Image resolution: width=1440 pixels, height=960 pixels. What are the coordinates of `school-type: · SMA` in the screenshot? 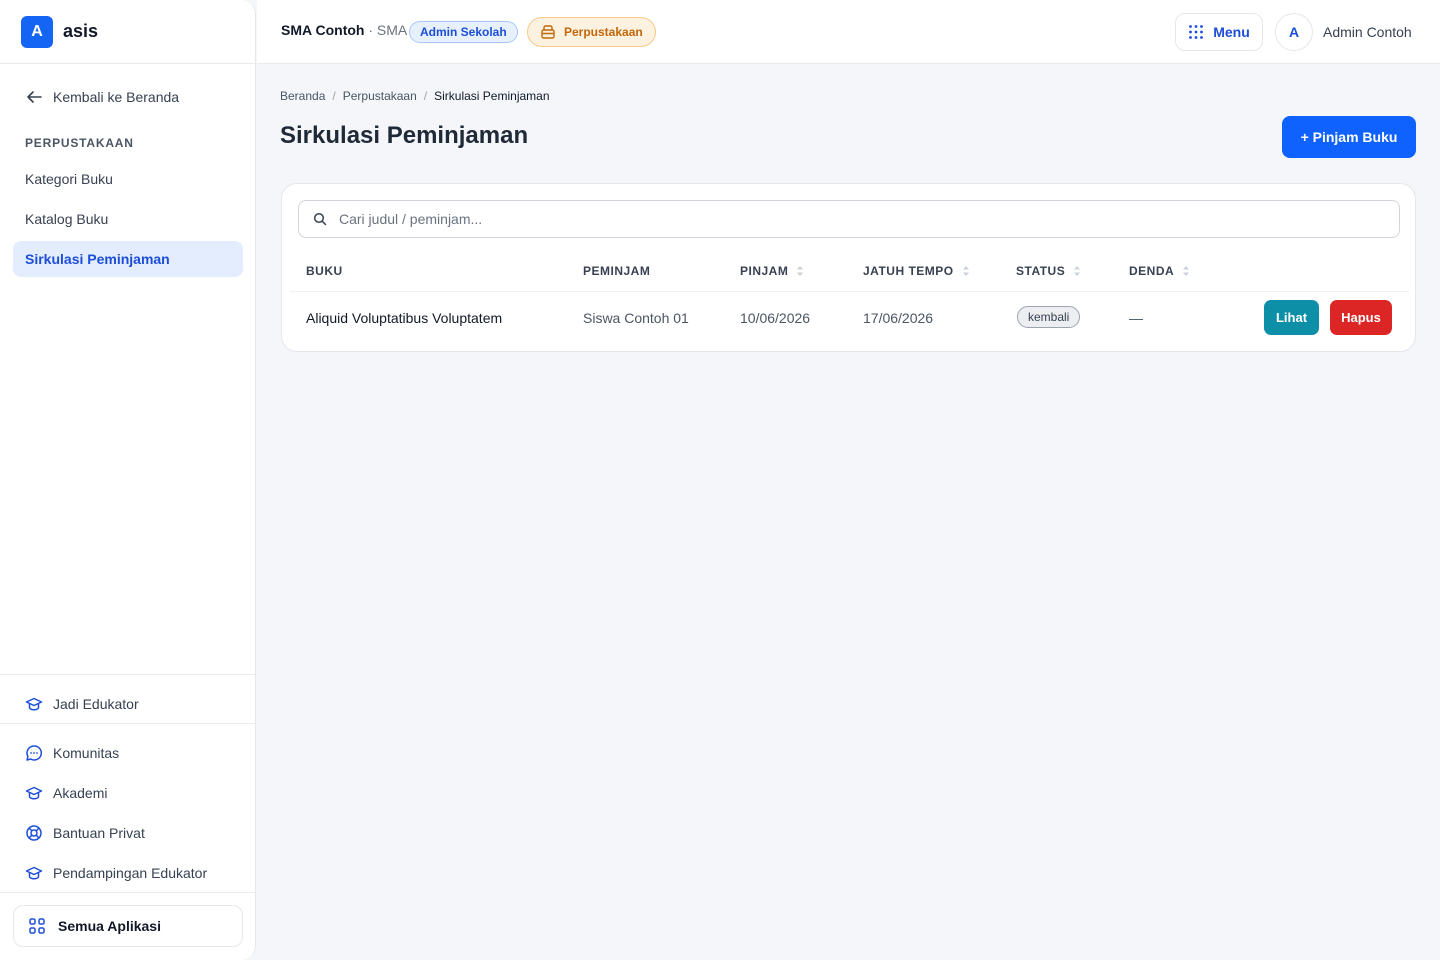 It's located at (386, 30).